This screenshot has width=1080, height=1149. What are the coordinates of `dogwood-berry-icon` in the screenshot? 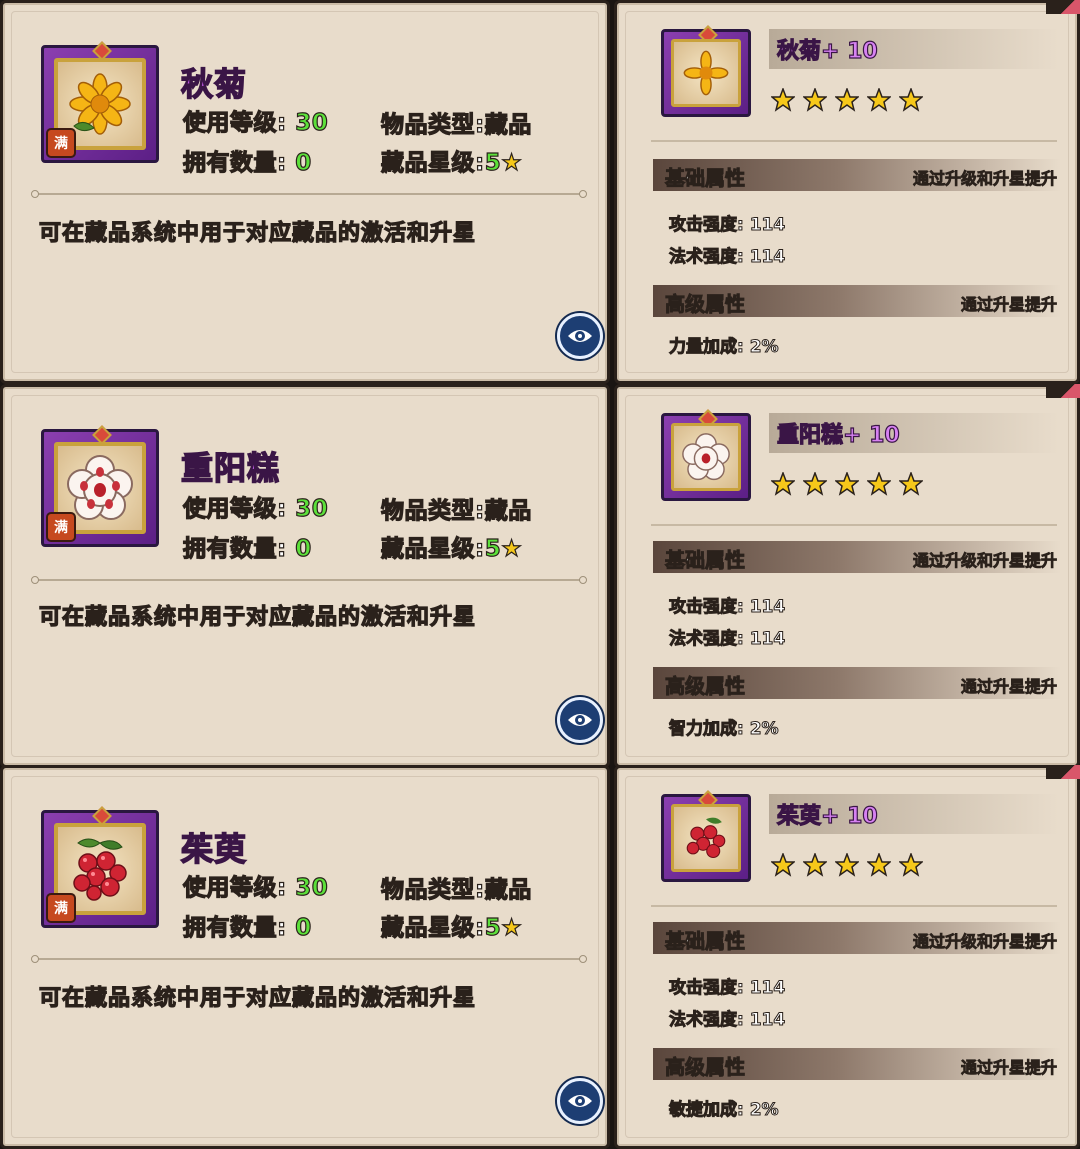 It's located at (706, 838).